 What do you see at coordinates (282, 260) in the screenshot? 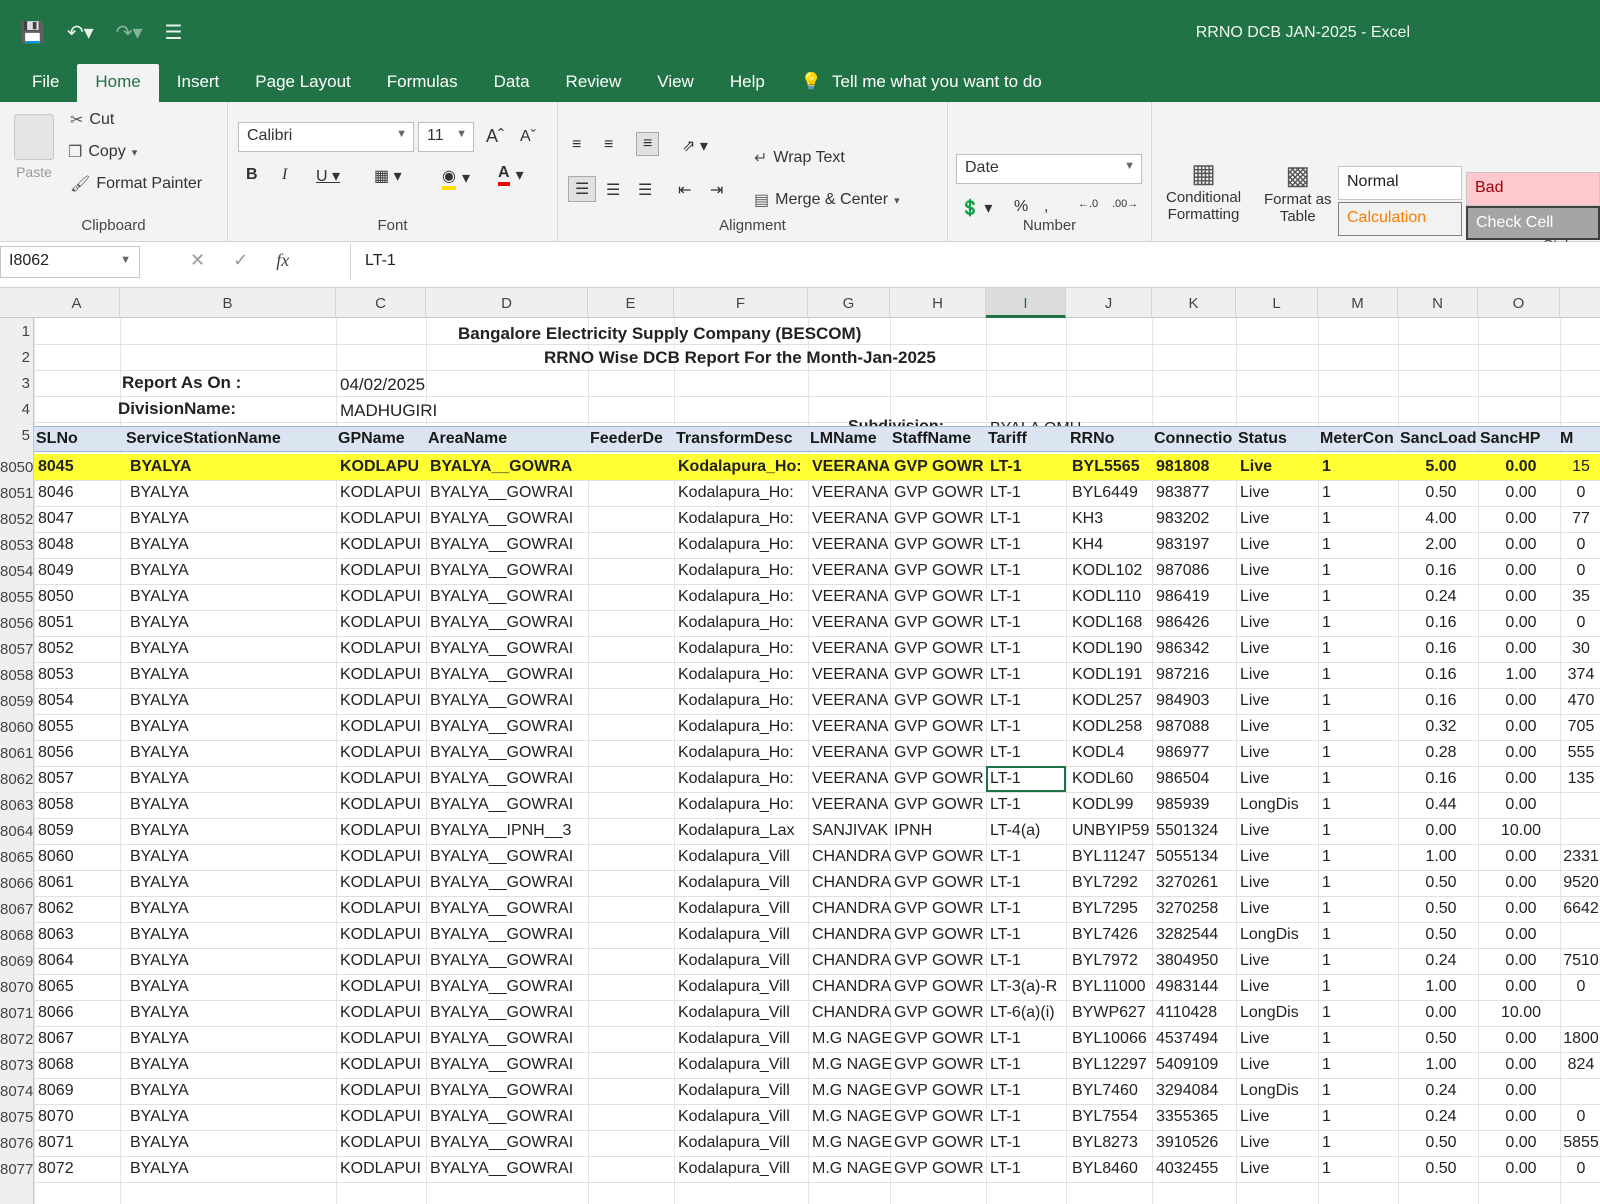
I see `insert-function-icon: fx` at bounding box center [282, 260].